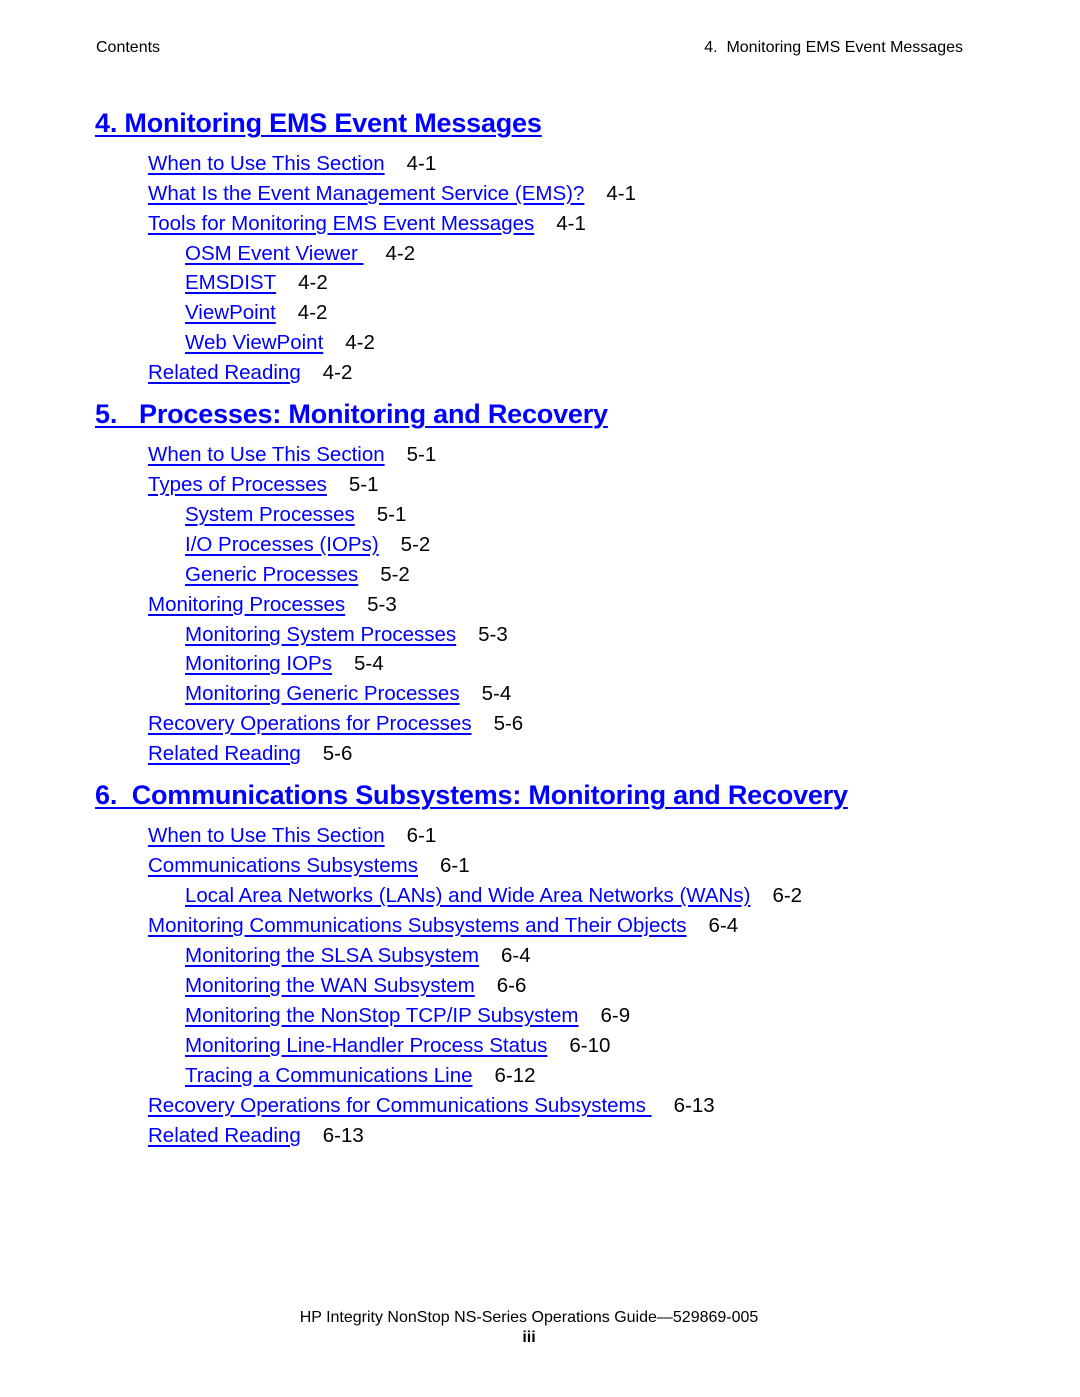 The width and height of the screenshot is (1080, 1397). I want to click on toc-link: OSM Event Viewer, so click(274, 253).